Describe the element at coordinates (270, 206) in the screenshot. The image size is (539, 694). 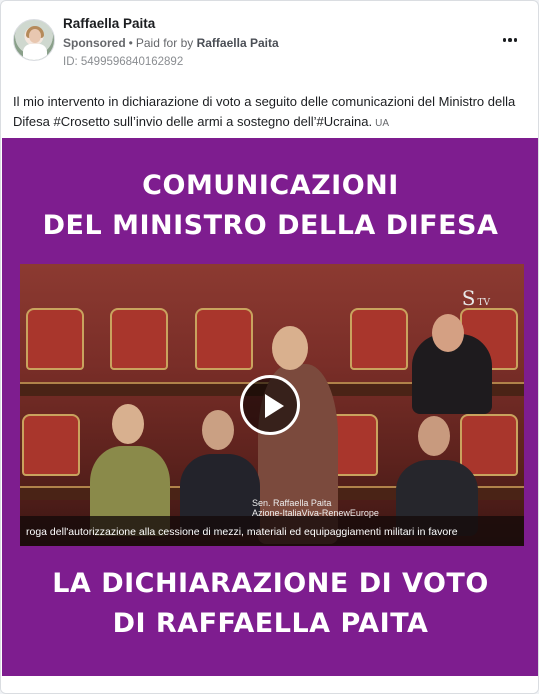
I see `headline-top: COMUNICAZIONI DEL MINISTRO DELLA DIFESA` at that location.